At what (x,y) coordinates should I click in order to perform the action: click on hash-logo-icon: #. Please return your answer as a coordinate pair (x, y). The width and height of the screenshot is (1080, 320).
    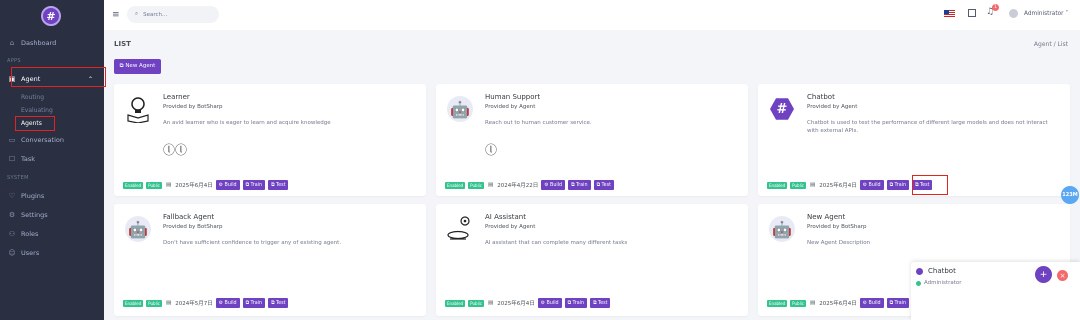
    Looking at the image, I should click on (782, 109).